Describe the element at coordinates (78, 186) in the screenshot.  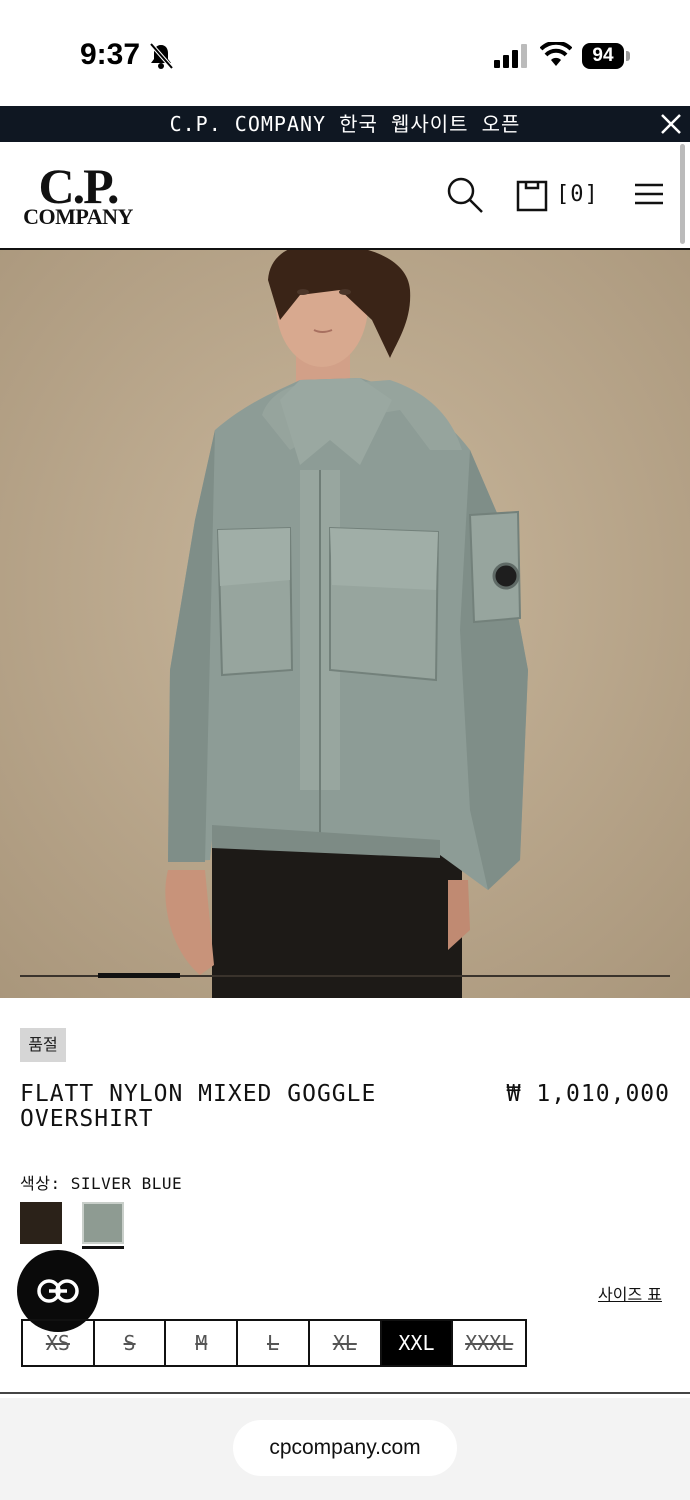
I see `logo-text-cp: C.P.` at that location.